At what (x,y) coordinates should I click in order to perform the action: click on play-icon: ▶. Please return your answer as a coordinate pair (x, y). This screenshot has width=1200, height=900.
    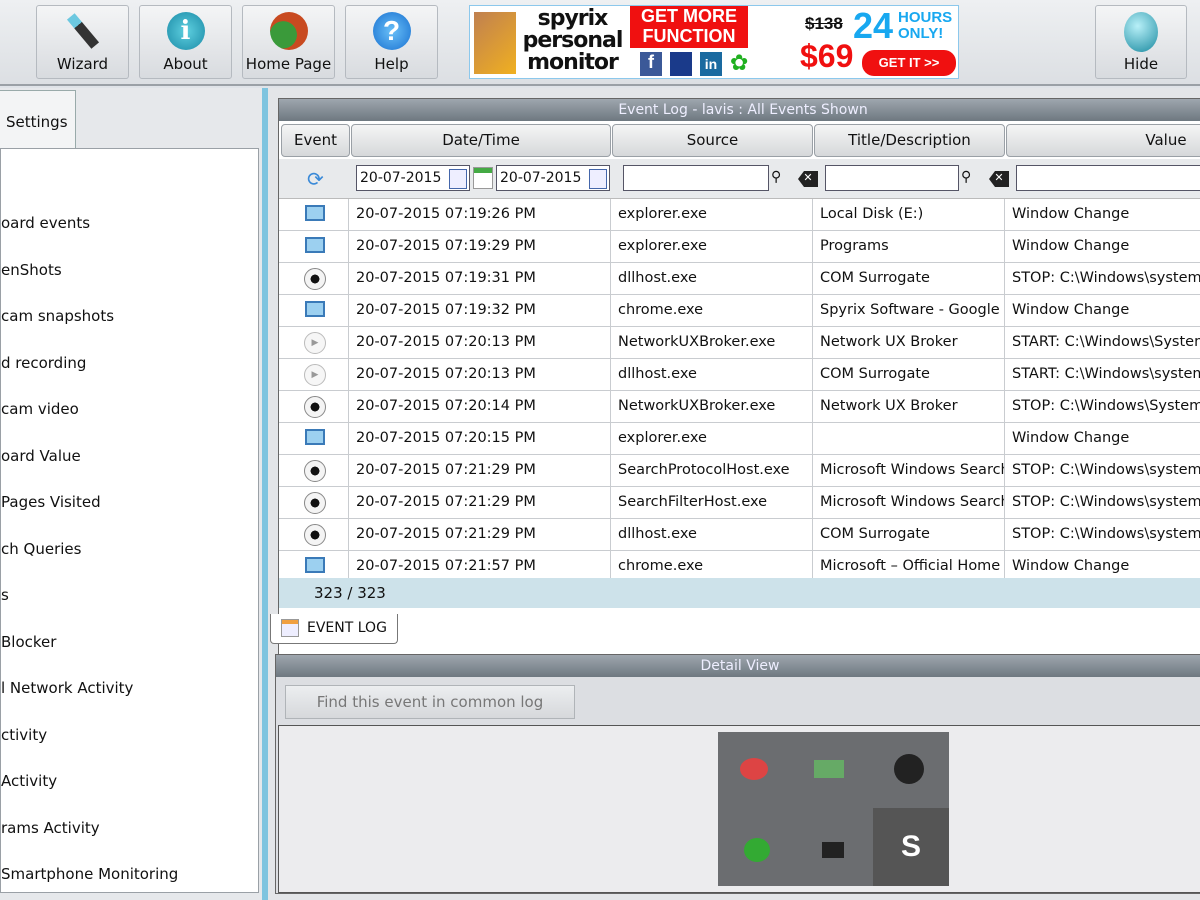
    Looking at the image, I should click on (315, 343).